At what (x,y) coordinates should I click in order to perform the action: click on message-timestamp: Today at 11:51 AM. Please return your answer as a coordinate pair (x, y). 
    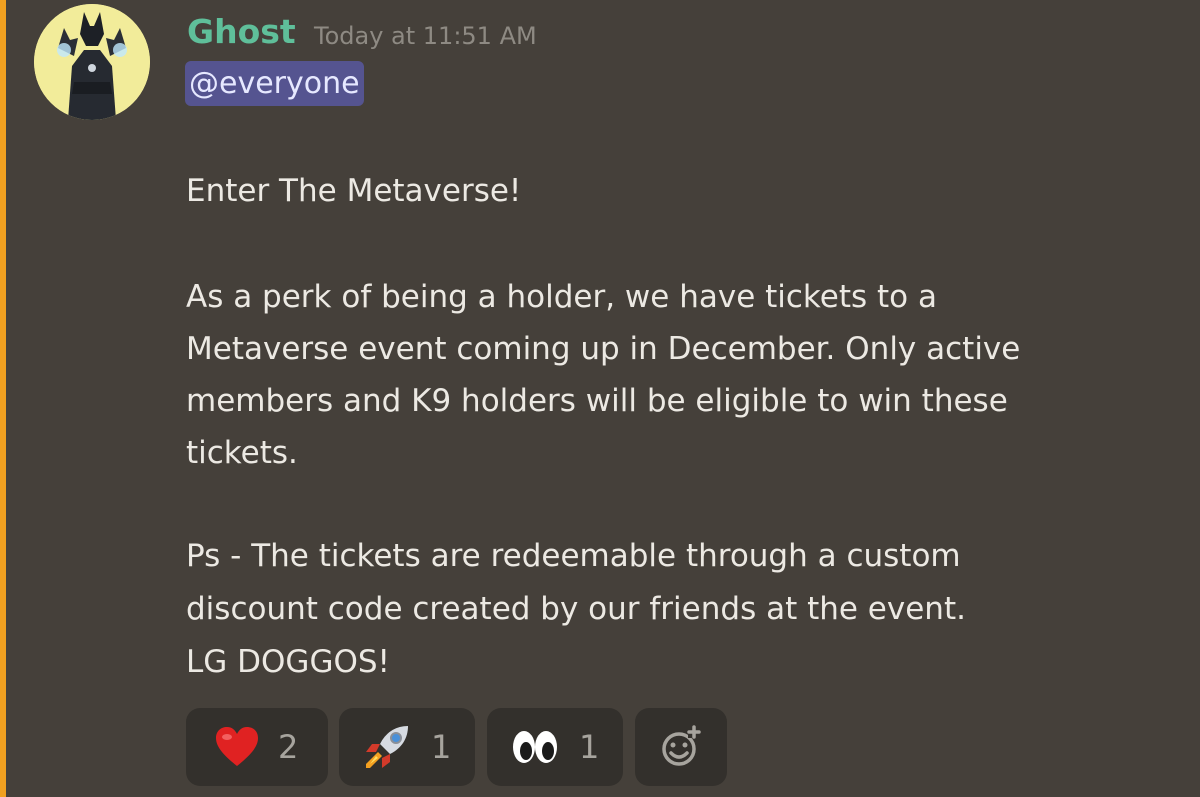
    Looking at the image, I should click on (425, 36).